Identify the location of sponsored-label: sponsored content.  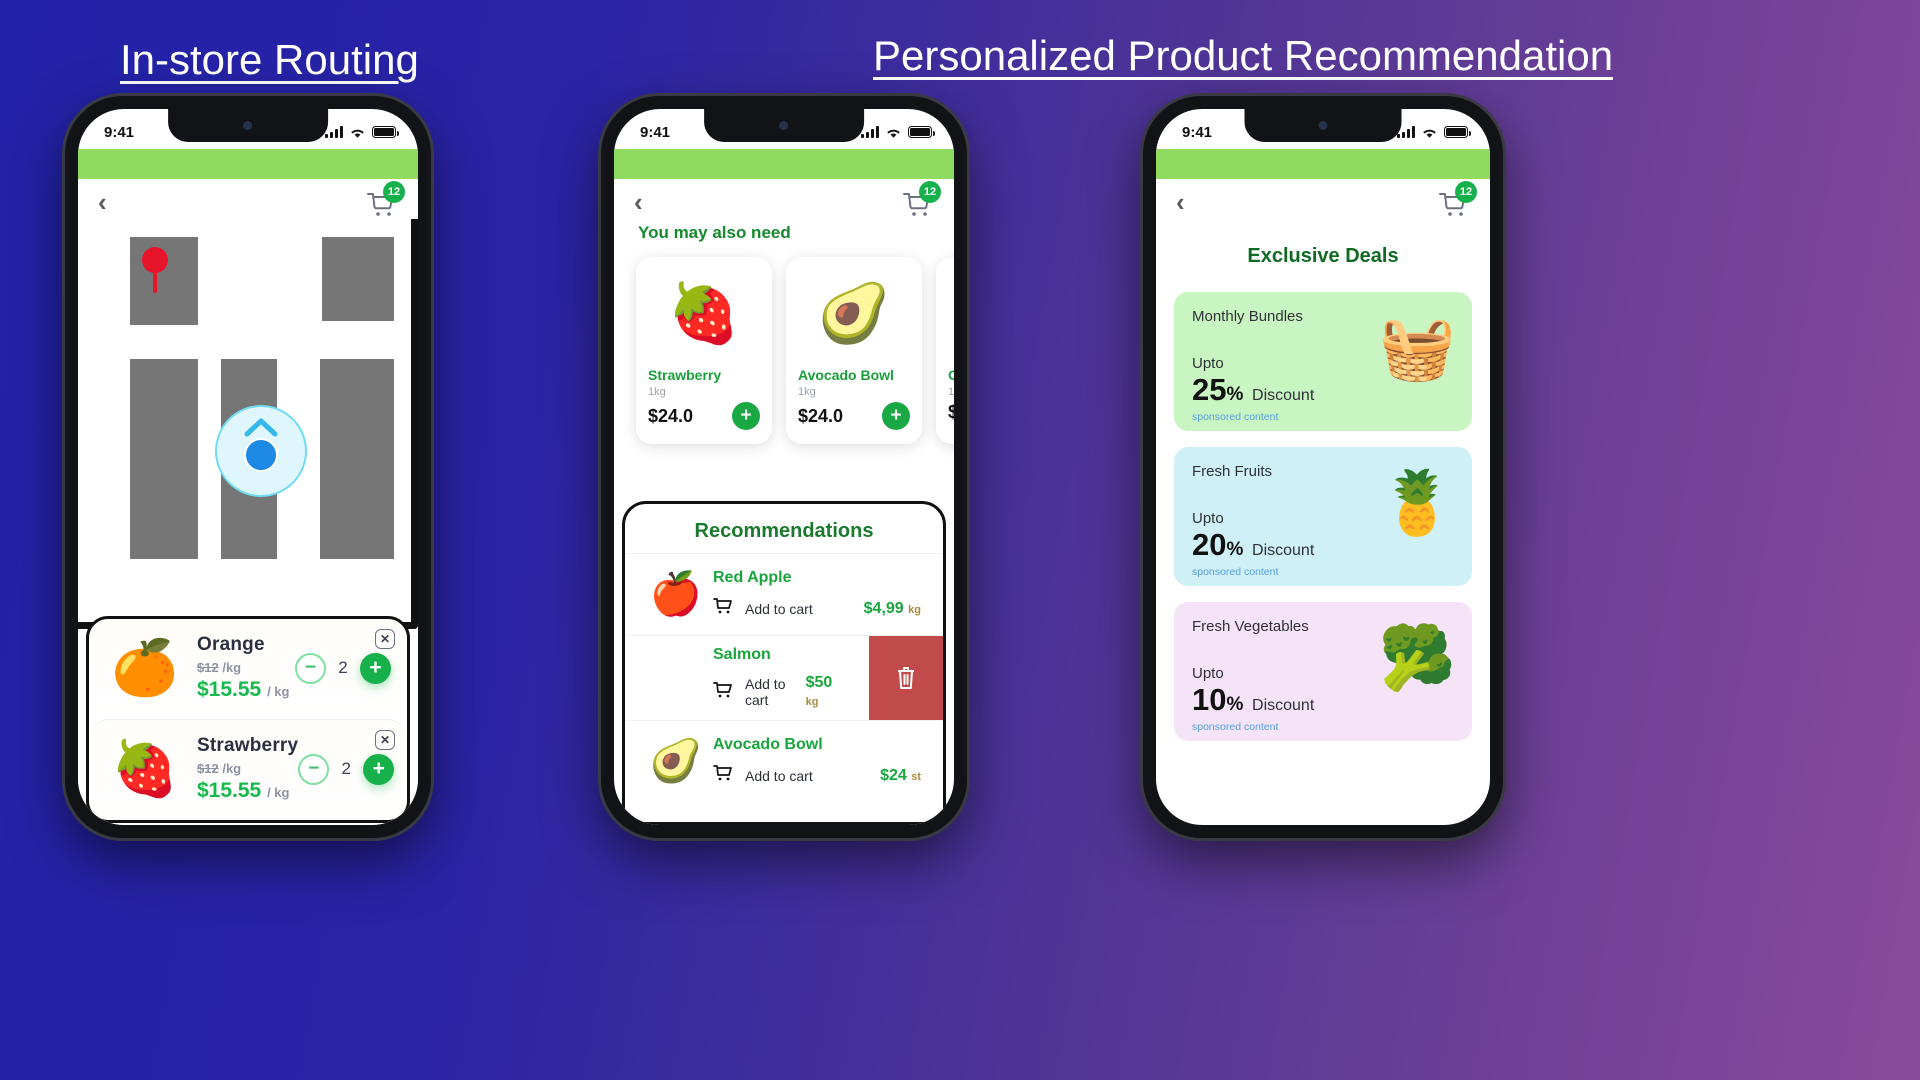
(1235, 727).